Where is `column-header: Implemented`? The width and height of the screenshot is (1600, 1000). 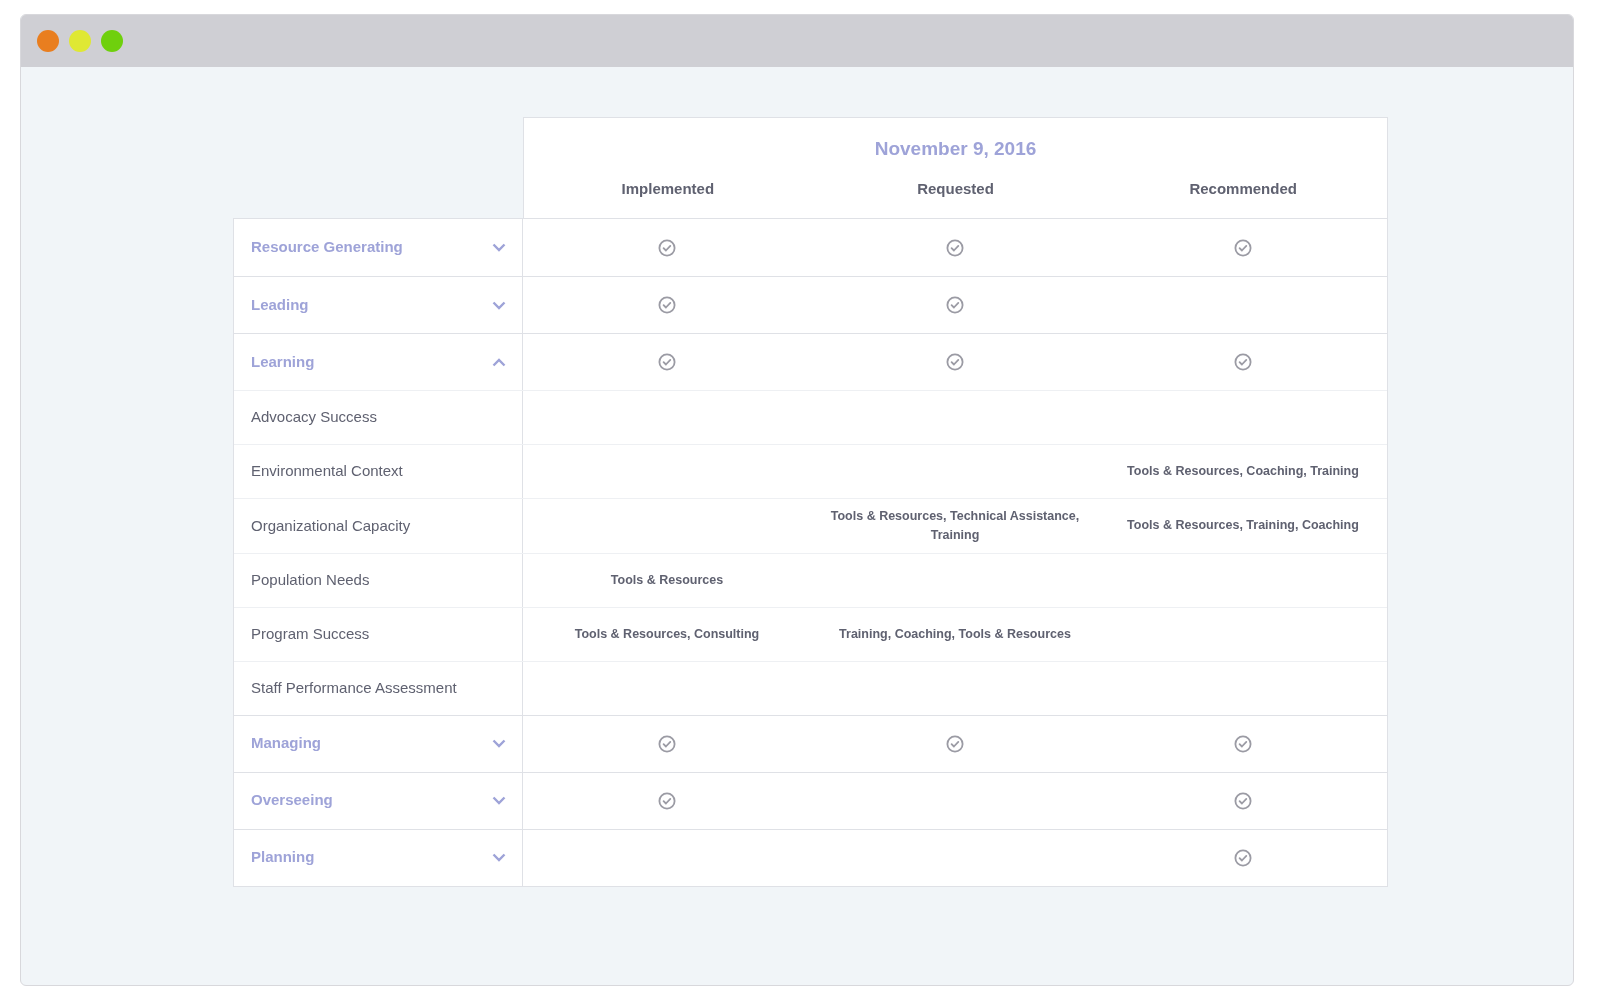 column-header: Implemented is located at coordinates (668, 188).